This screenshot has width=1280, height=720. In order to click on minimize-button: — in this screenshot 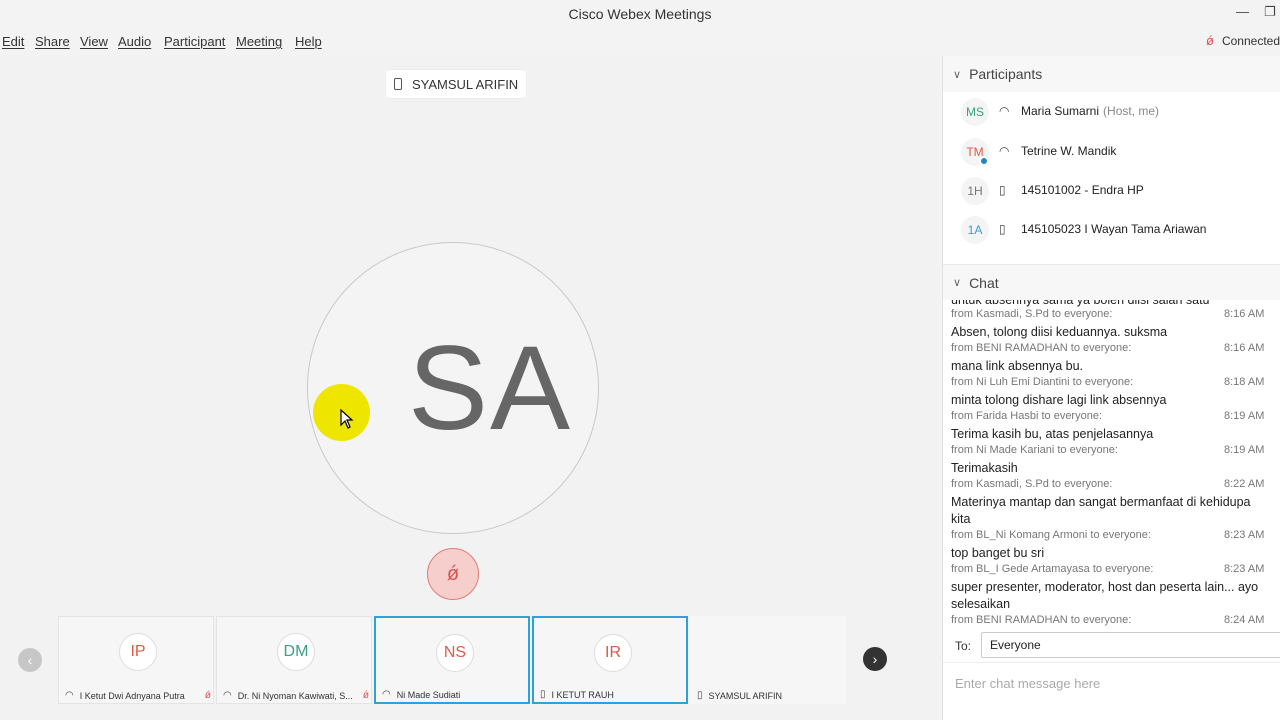, I will do `click(1242, 11)`.